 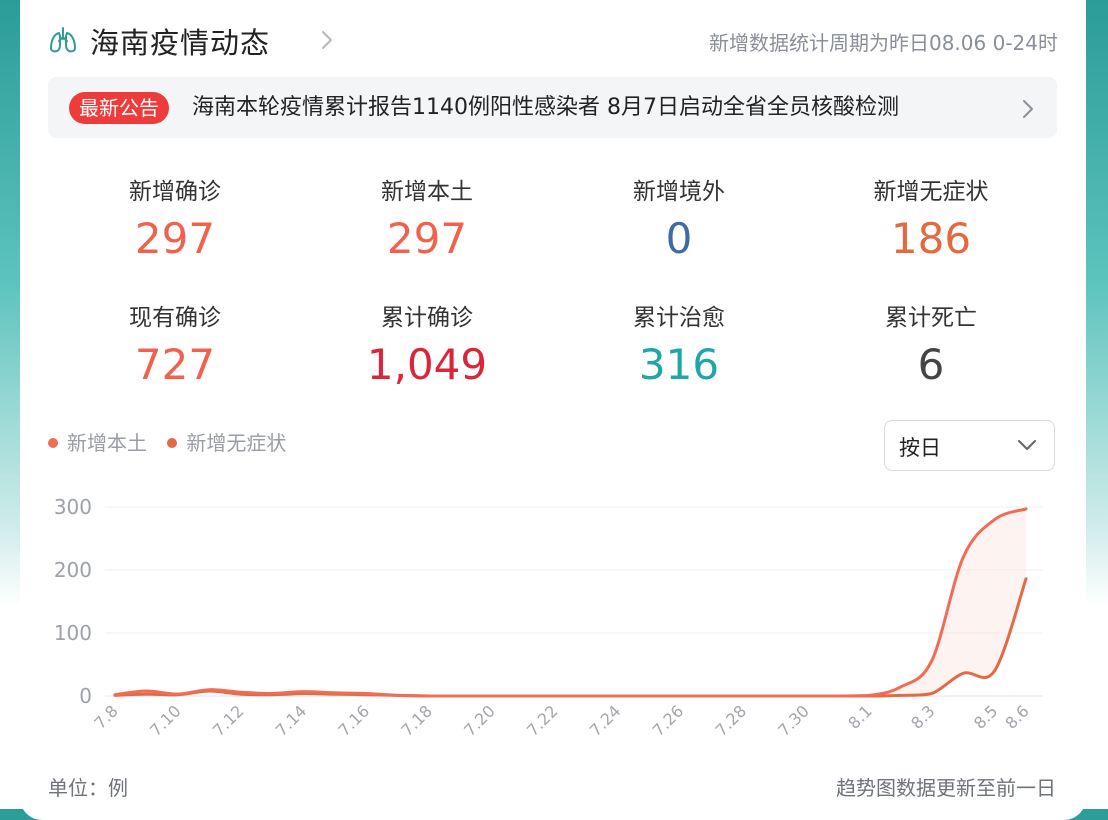 What do you see at coordinates (679, 364) in the screenshot?
I see `stat-value: 316` at bounding box center [679, 364].